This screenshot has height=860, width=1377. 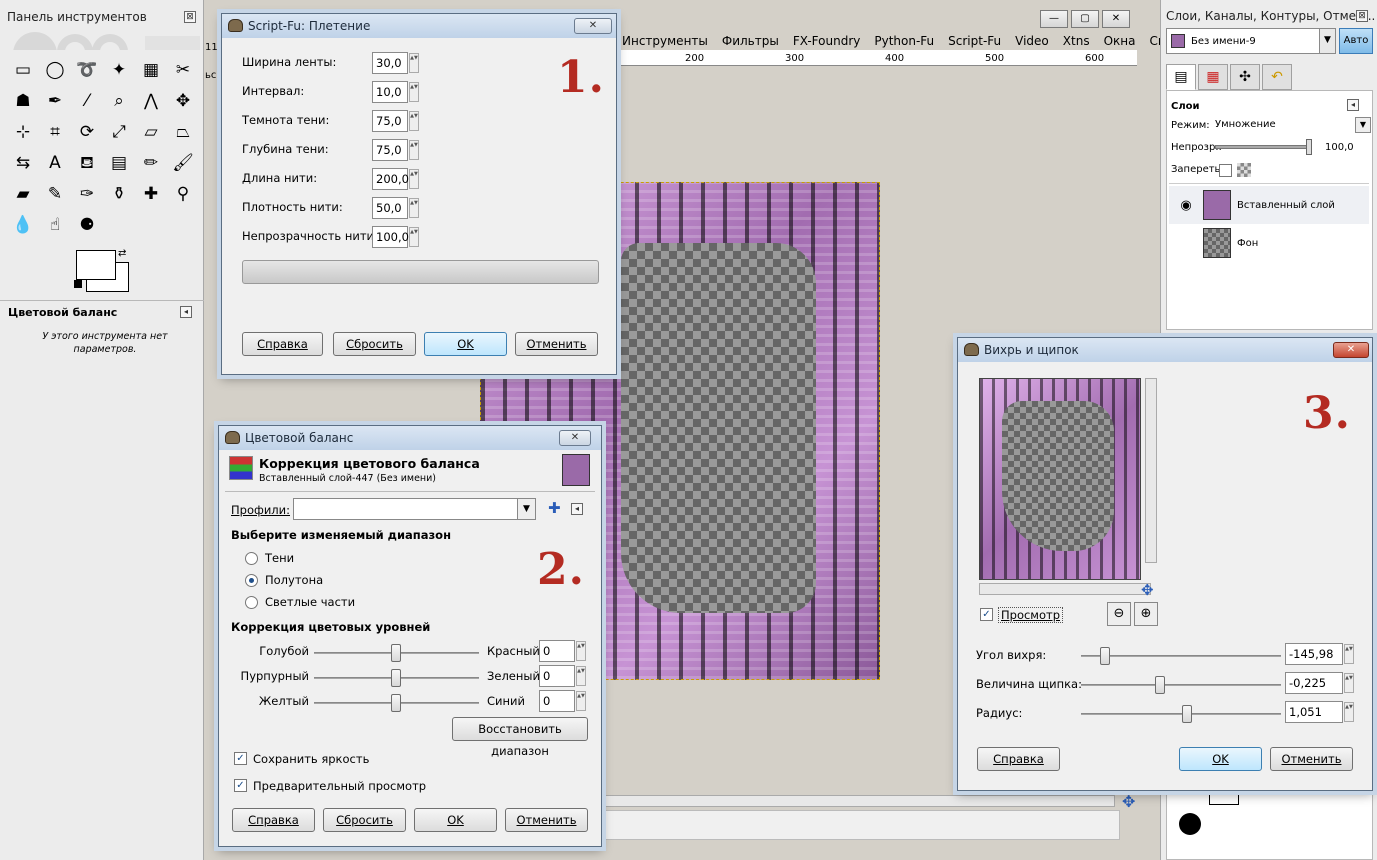 What do you see at coordinates (23, 225) in the screenshot?
I see `blur-icon: 💧` at bounding box center [23, 225].